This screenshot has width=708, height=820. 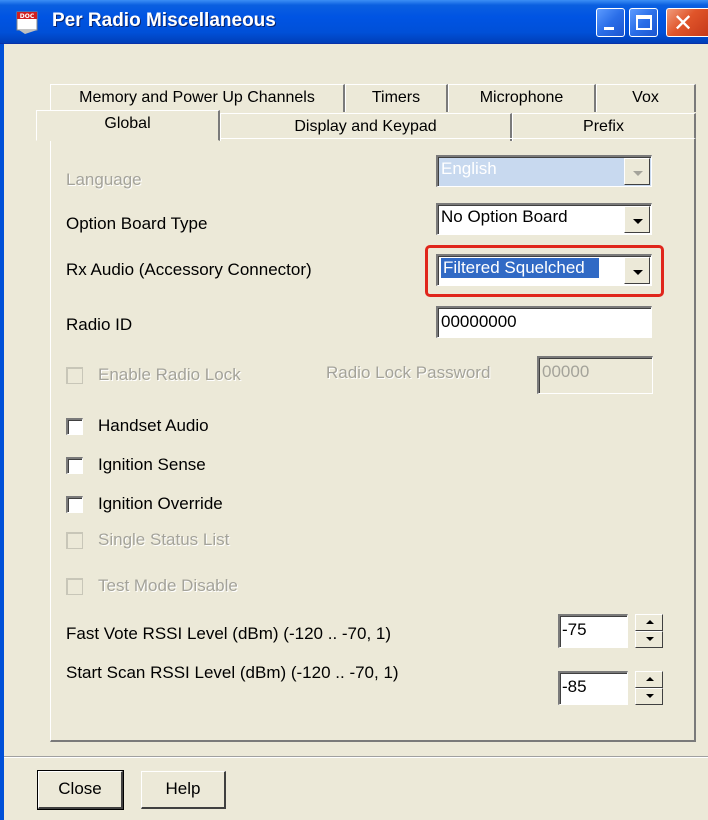 I want to click on radio-lock-password-field: 00000, so click(x=595, y=375).